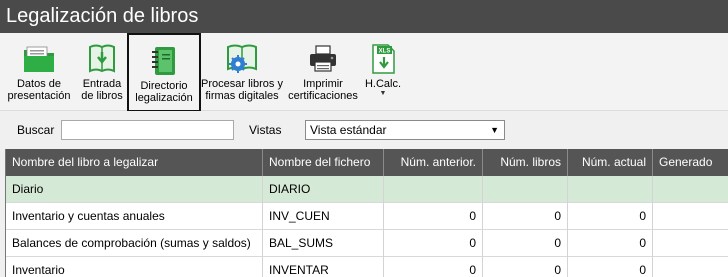  I want to click on entrada-libros-label: Entrada de libros, so click(102, 90).